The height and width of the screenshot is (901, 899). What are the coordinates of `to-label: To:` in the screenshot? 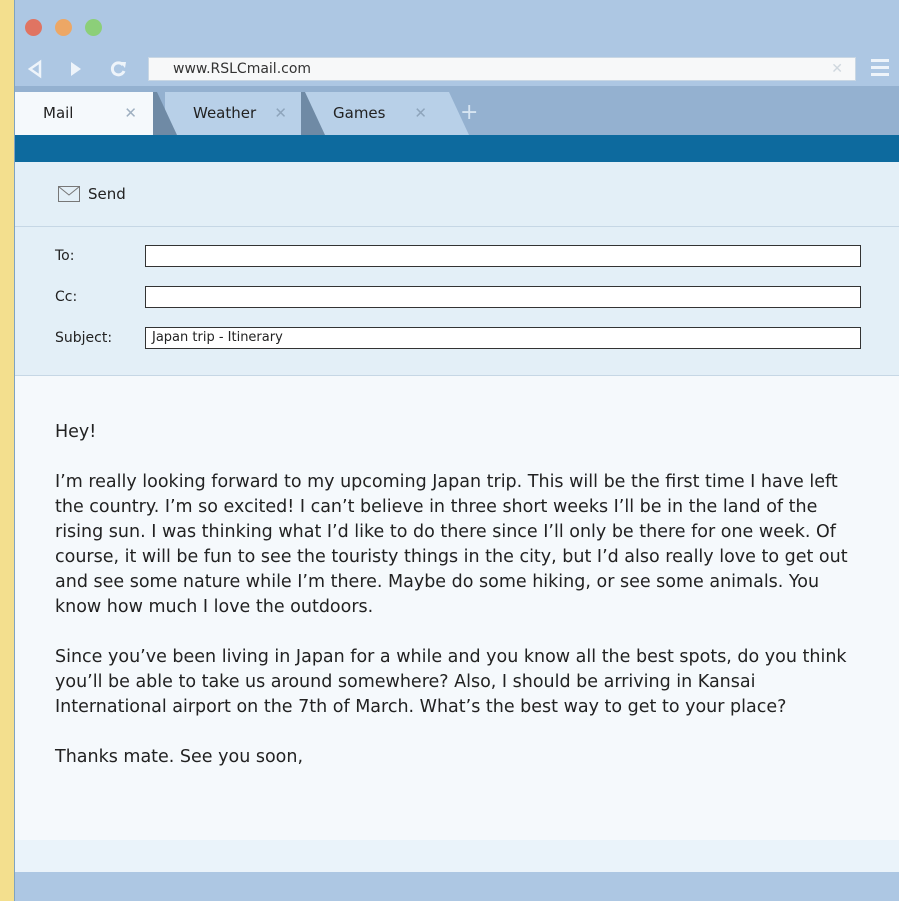 It's located at (65, 256).